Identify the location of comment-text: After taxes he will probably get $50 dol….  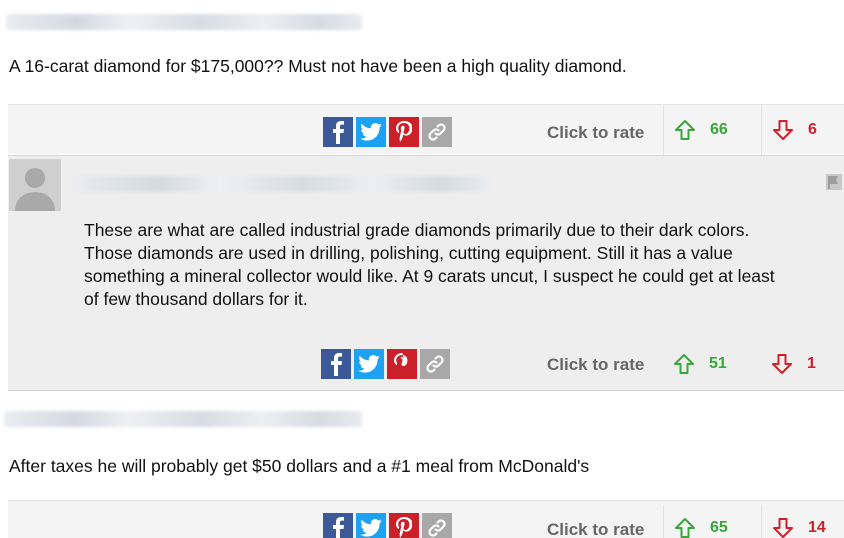
(299, 466).